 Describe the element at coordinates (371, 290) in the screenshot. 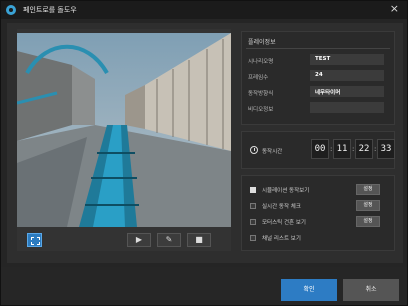

I see `cancel-button: 취소` at that location.